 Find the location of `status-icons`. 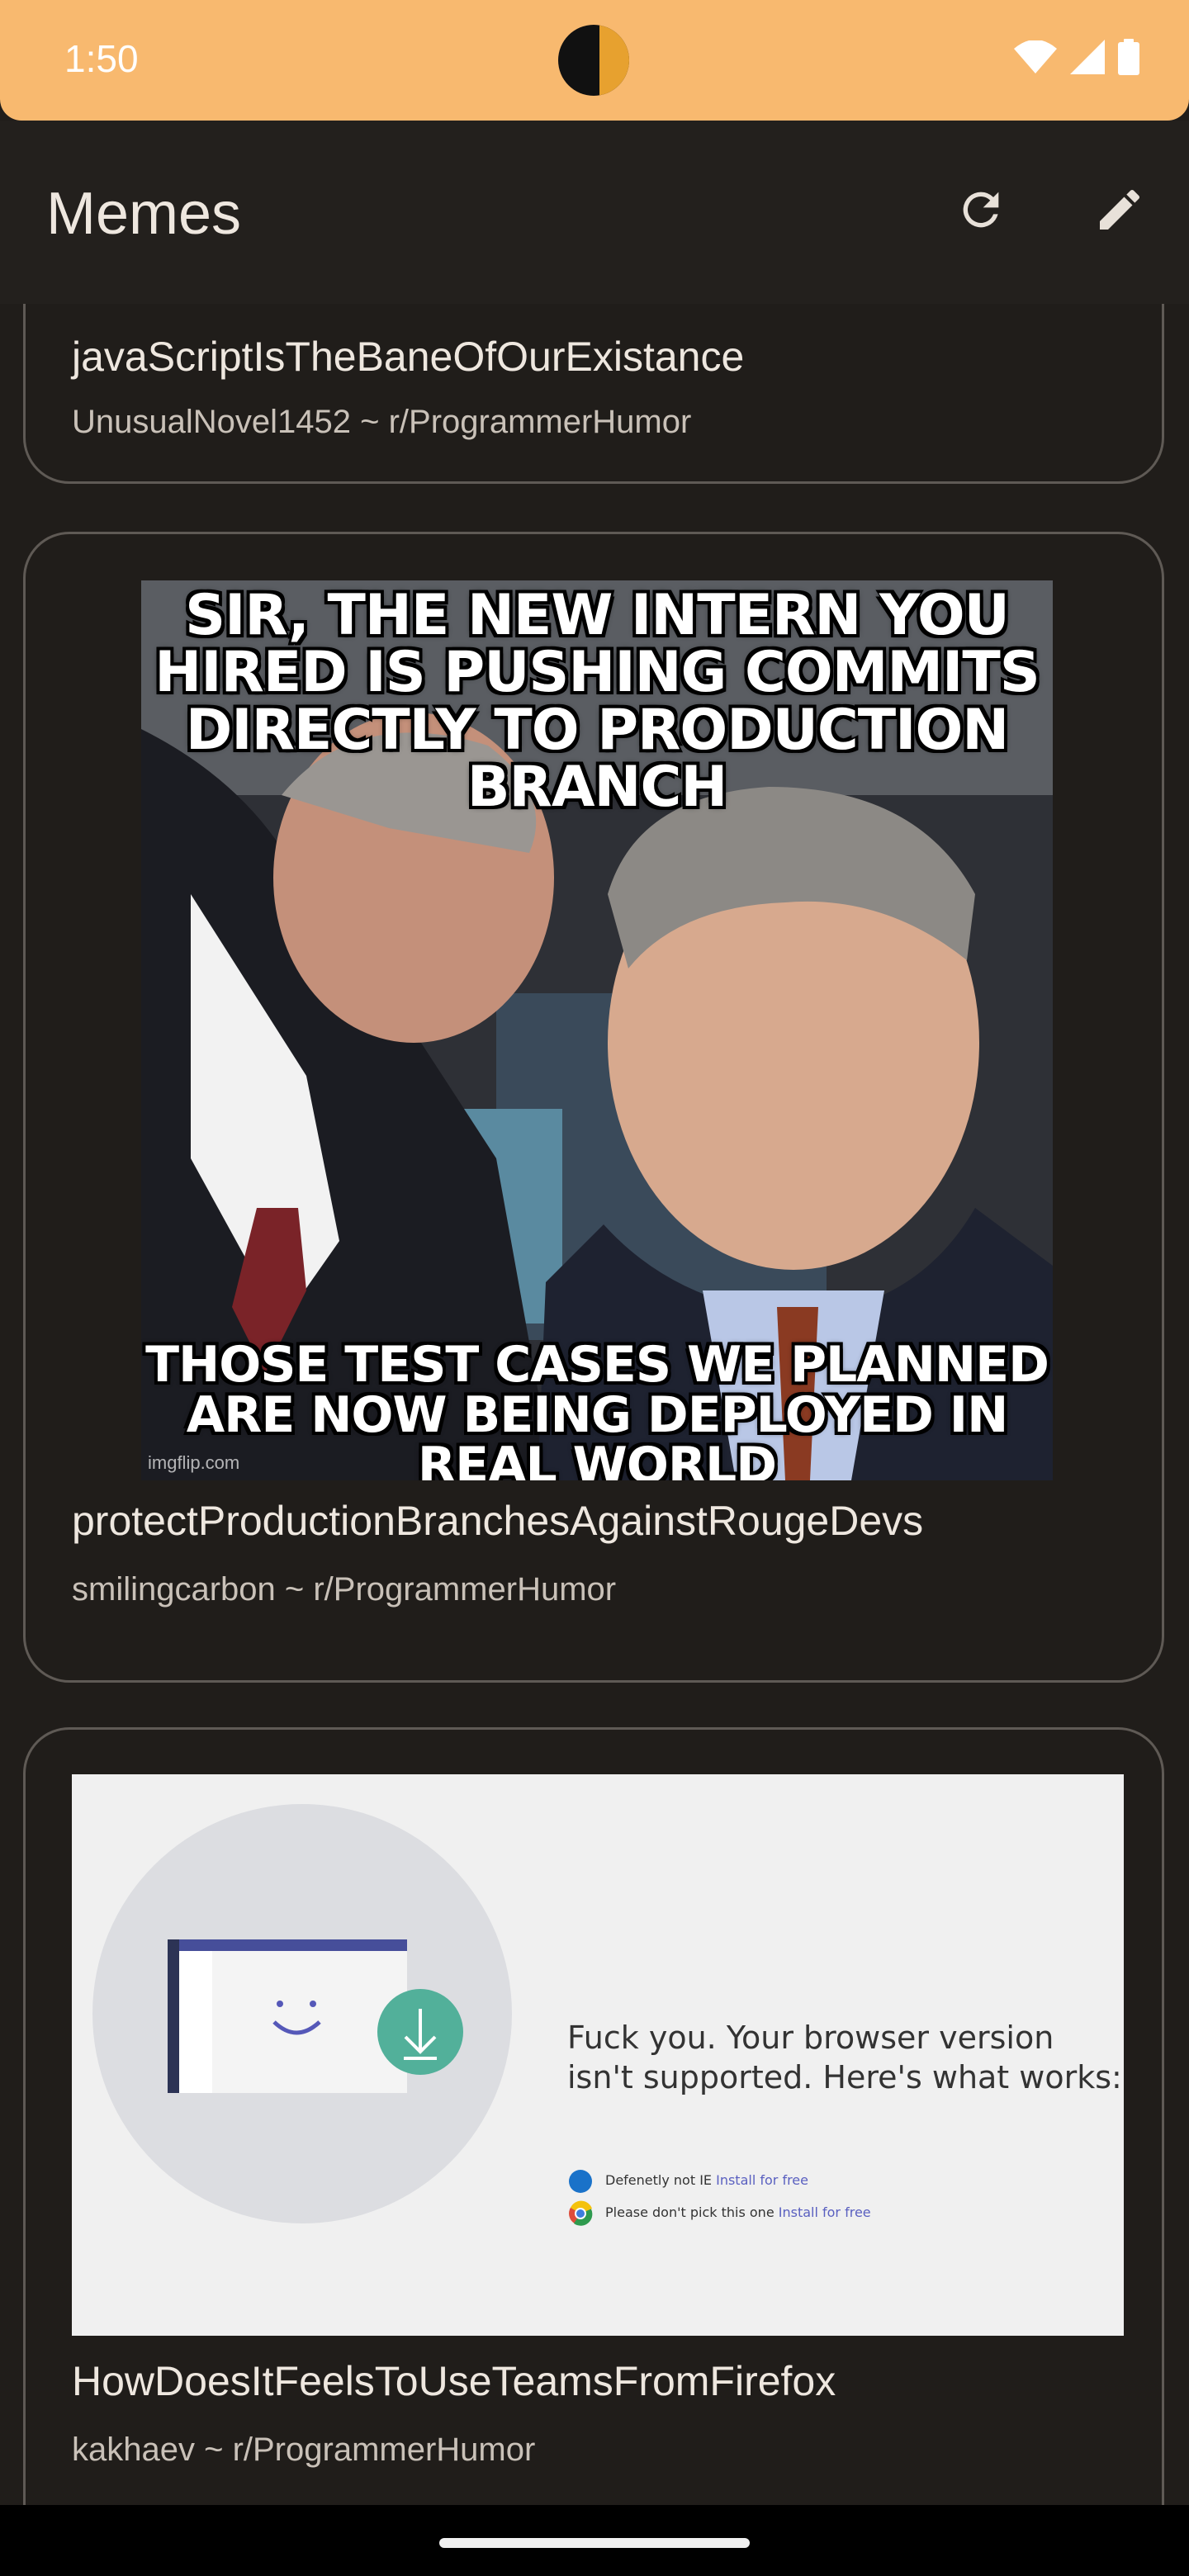

status-icons is located at coordinates (1076, 58).